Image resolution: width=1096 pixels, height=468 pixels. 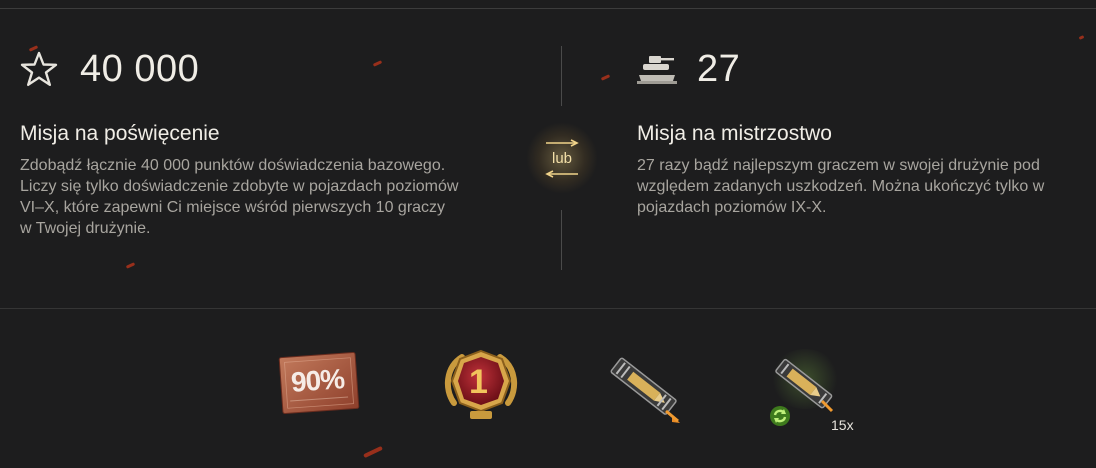 I want to click on discount-card-reward: 90%, so click(x=319, y=383).